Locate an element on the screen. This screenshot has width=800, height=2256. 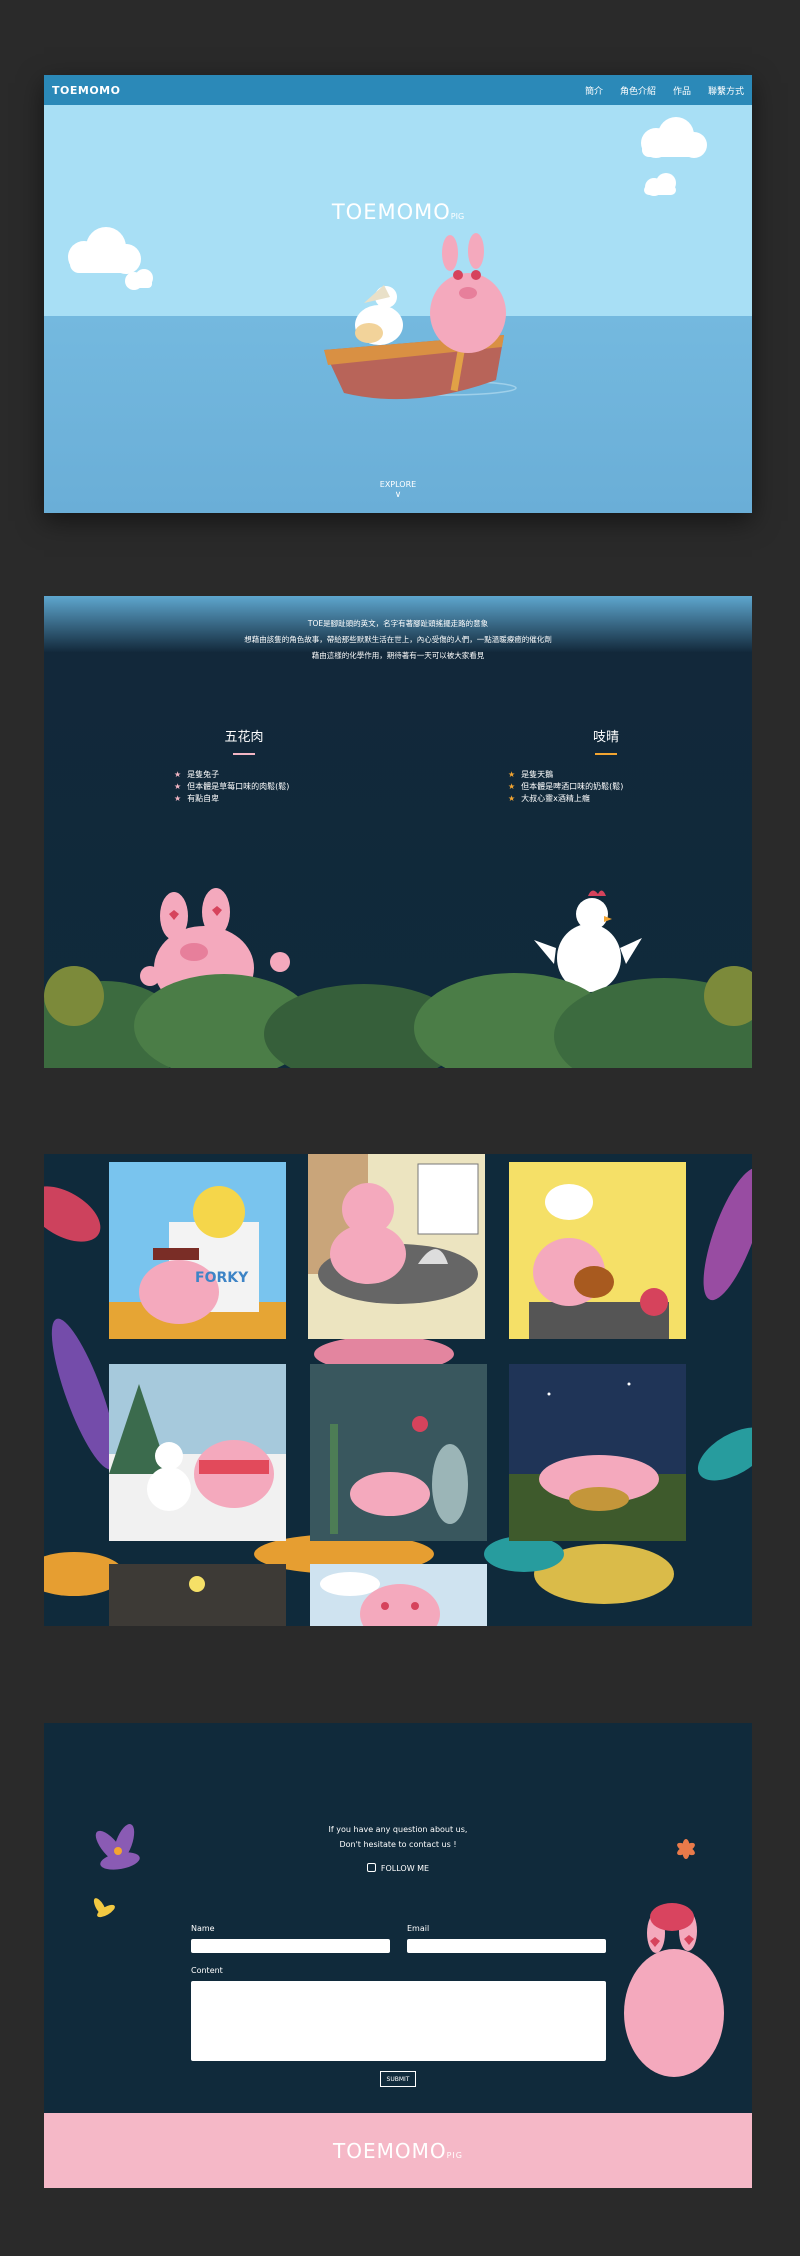
greenhouse-artwork is located at coordinates (398, 1452).